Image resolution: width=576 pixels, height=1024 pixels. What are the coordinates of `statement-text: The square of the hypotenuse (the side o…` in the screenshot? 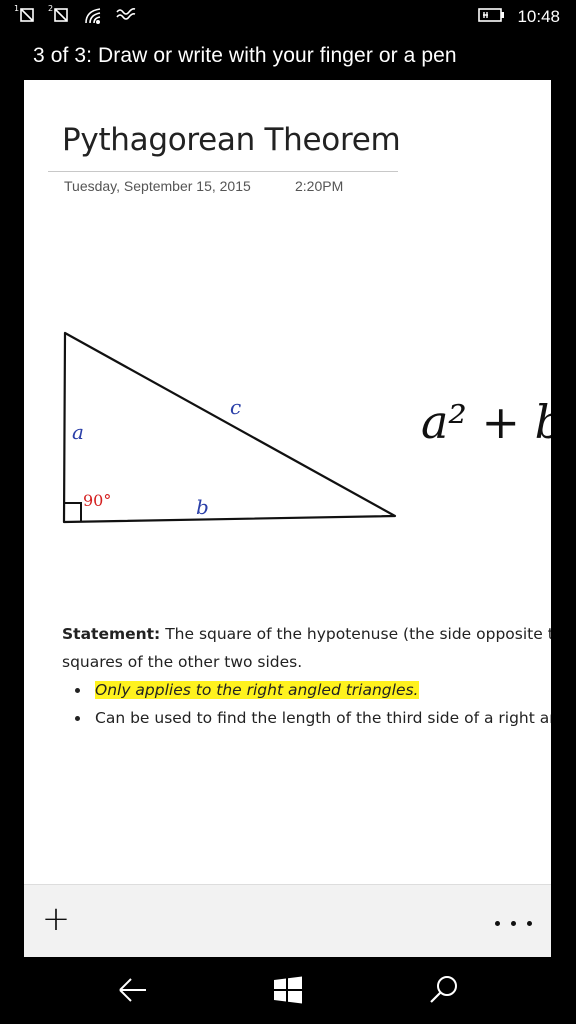 It's located at (358, 634).